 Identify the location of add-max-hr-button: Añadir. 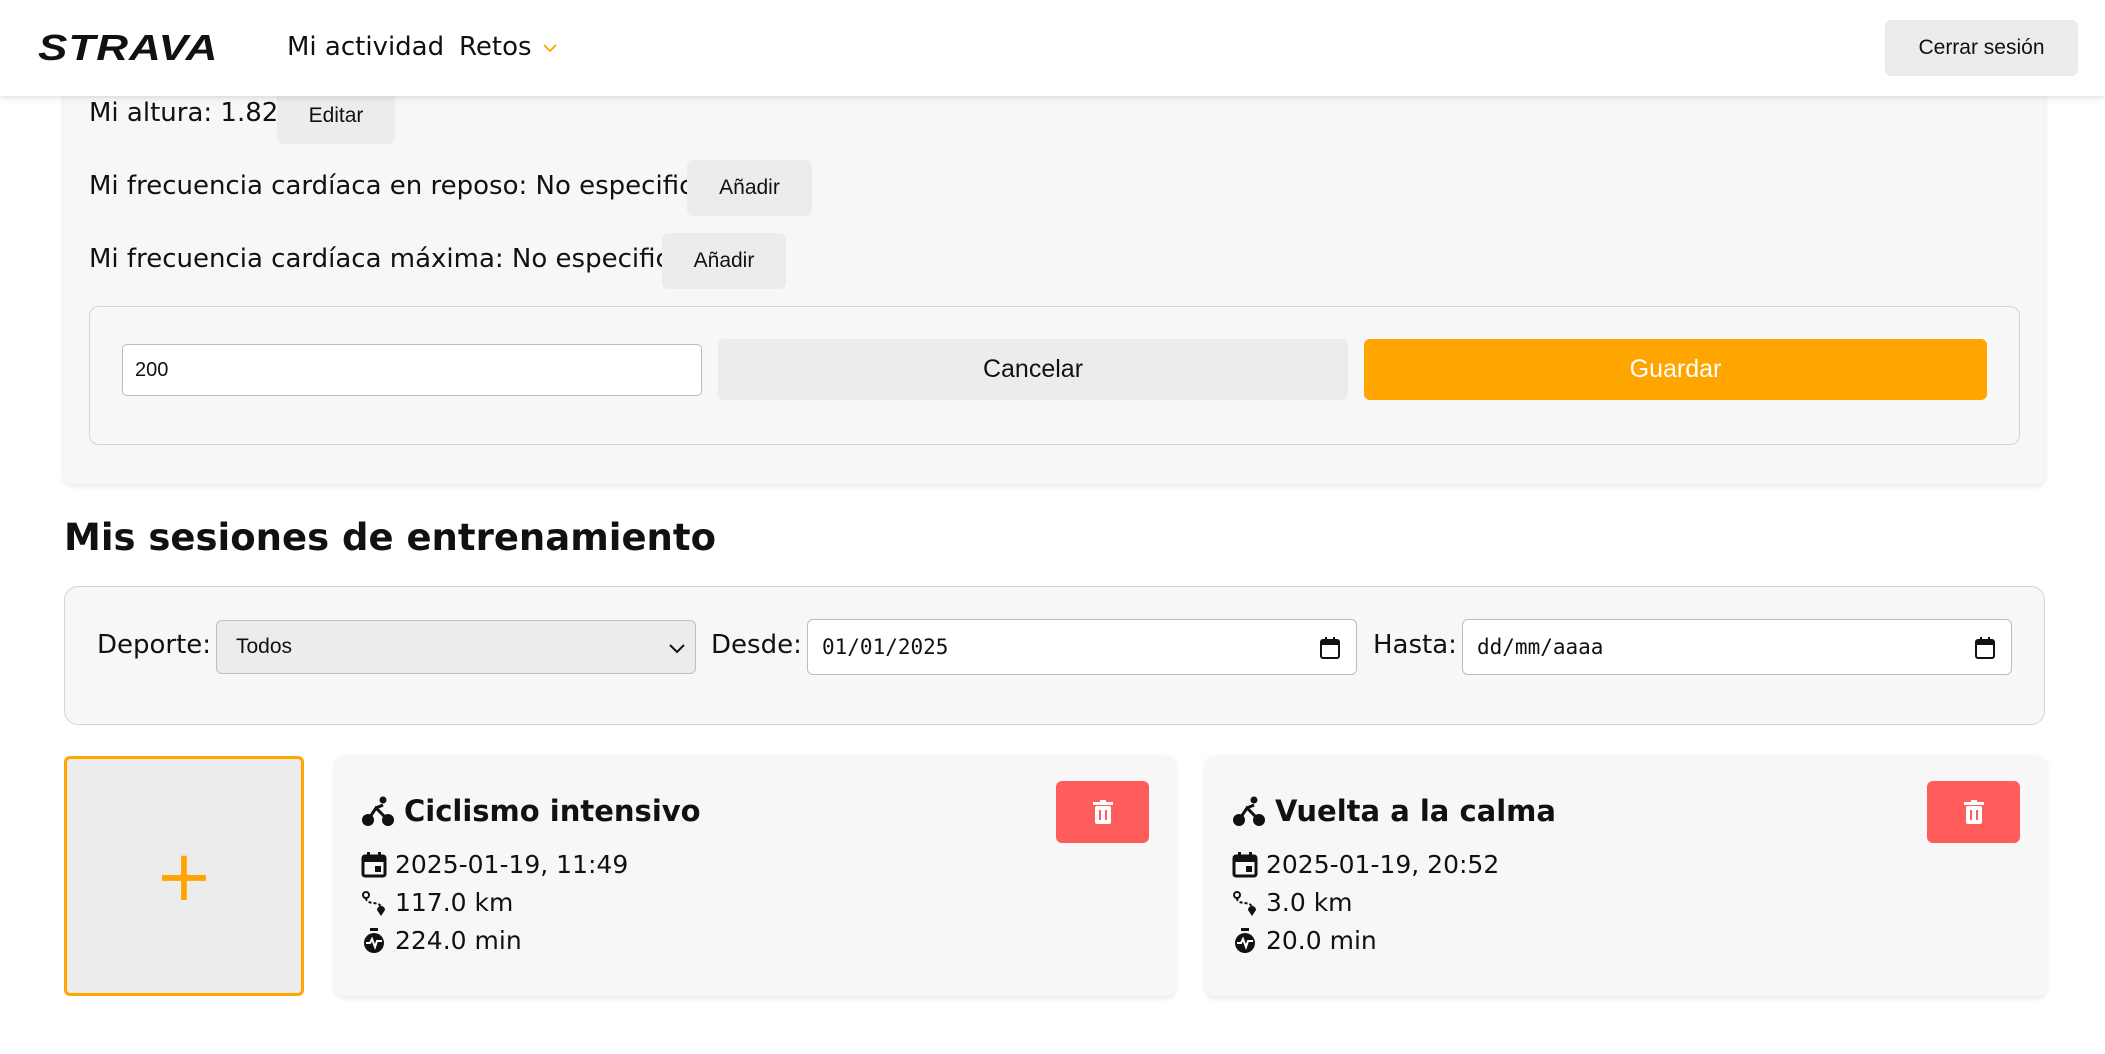
(724, 261).